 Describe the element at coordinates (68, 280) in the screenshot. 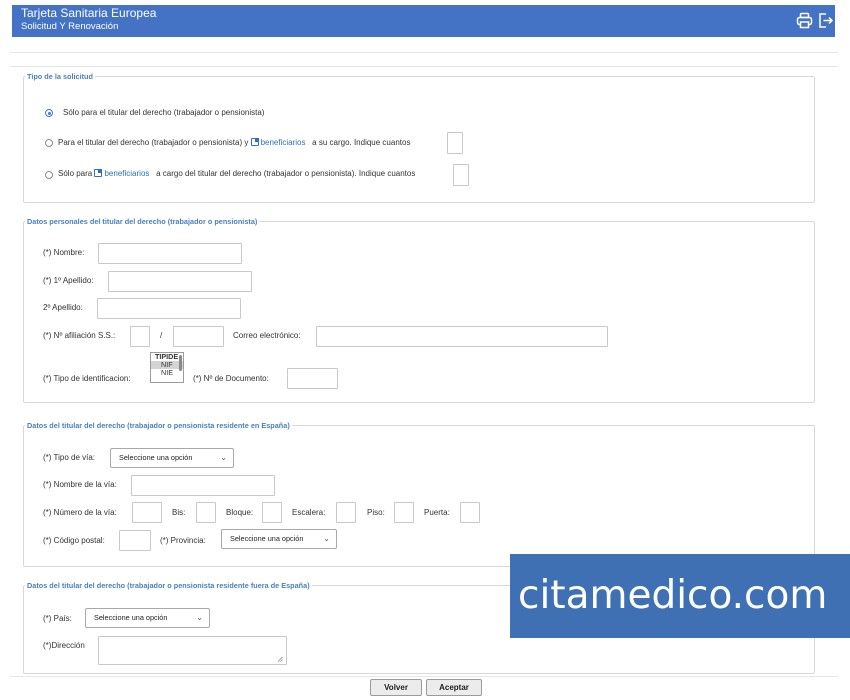

I see `apellido1-label: (*) 1º Apellido:` at that location.